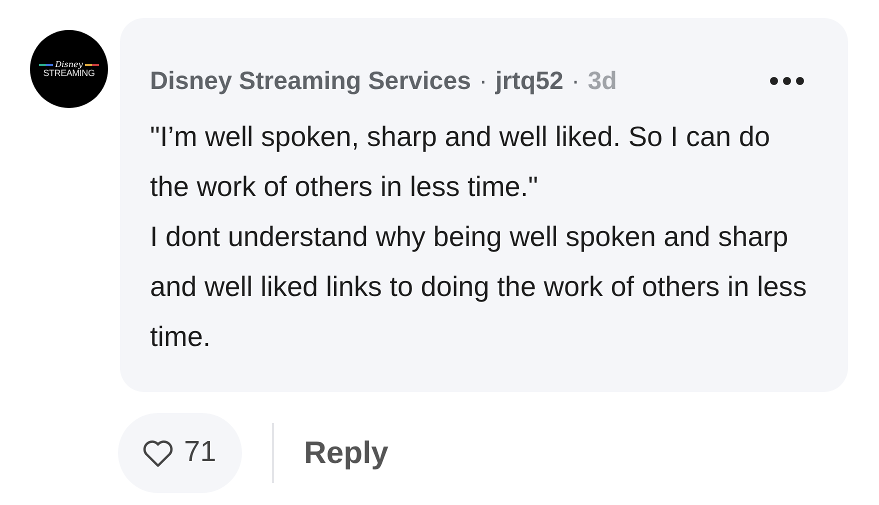 This screenshot has width=879, height=505. Describe the element at coordinates (529, 81) in the screenshot. I see `username: jrtq52` at that location.